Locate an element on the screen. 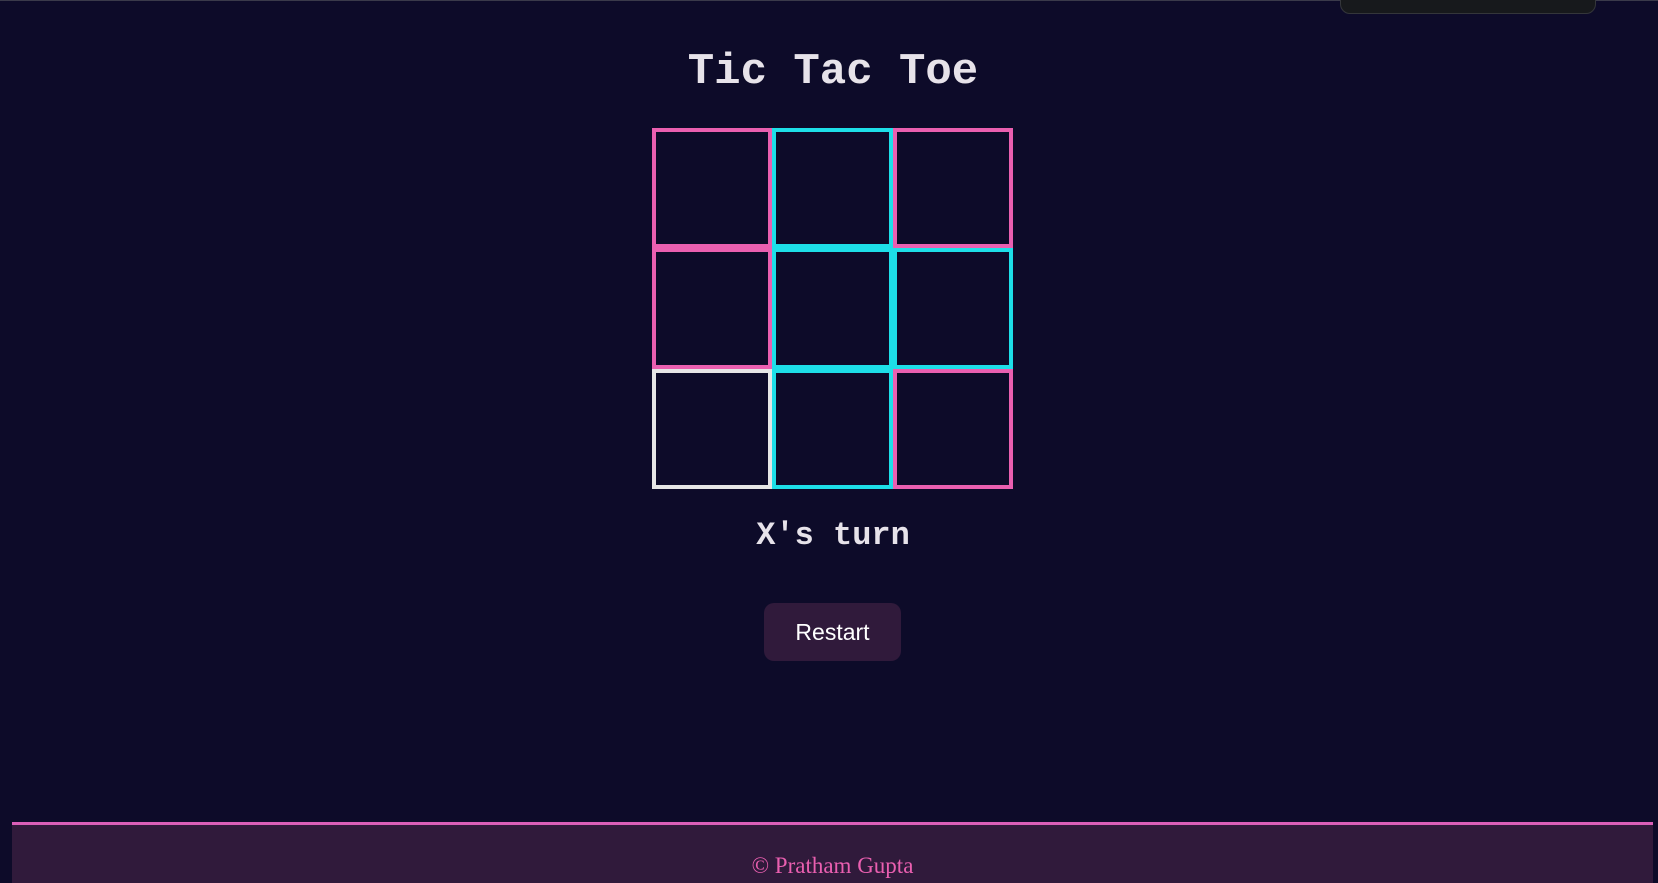  turn-status: X's turn is located at coordinates (833, 535).